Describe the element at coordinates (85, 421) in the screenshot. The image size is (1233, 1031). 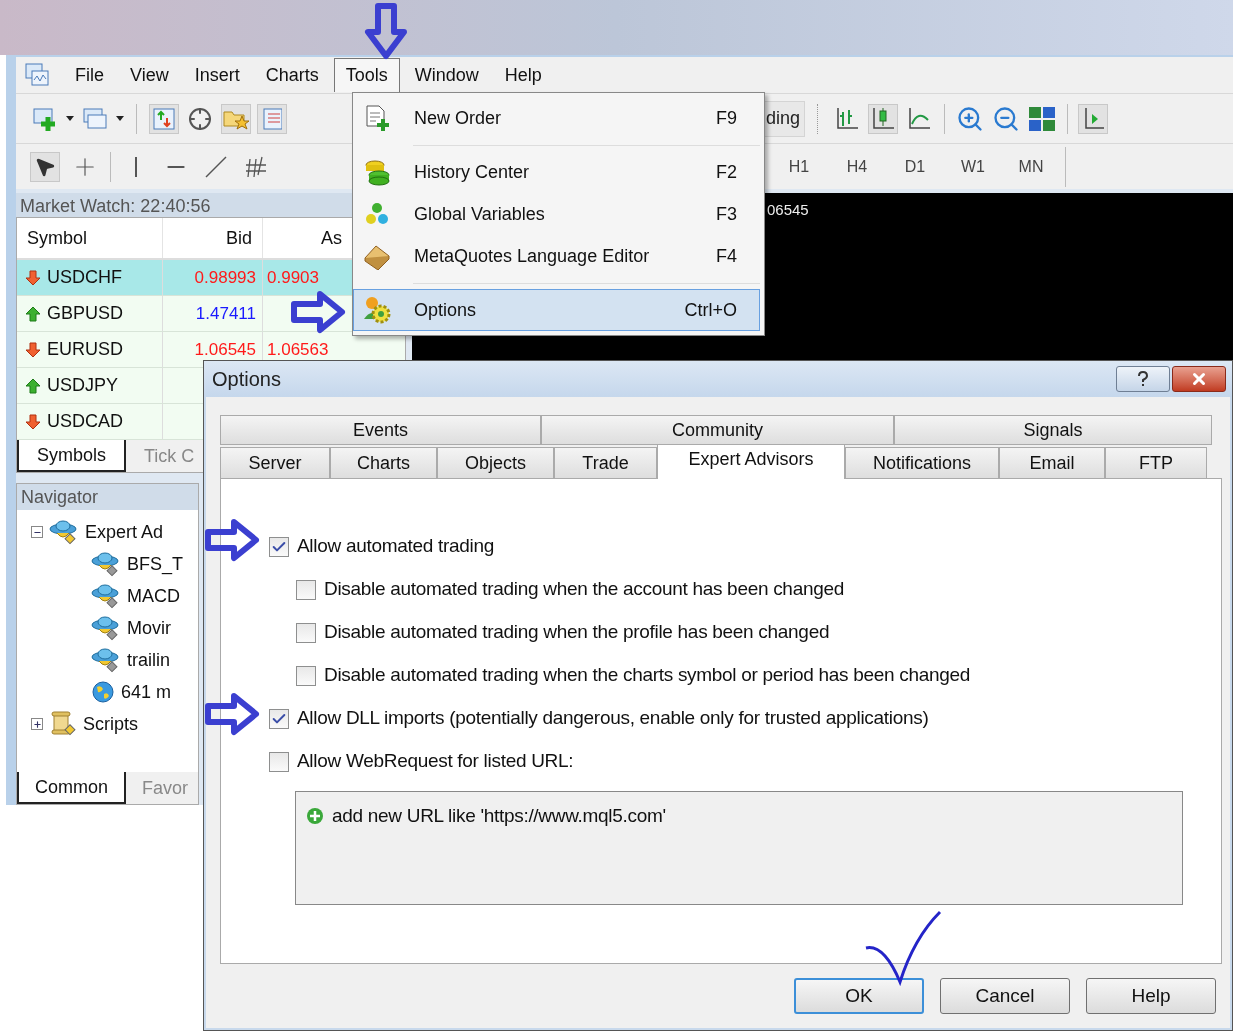
I see `symbol-text: USDCAD` at that location.